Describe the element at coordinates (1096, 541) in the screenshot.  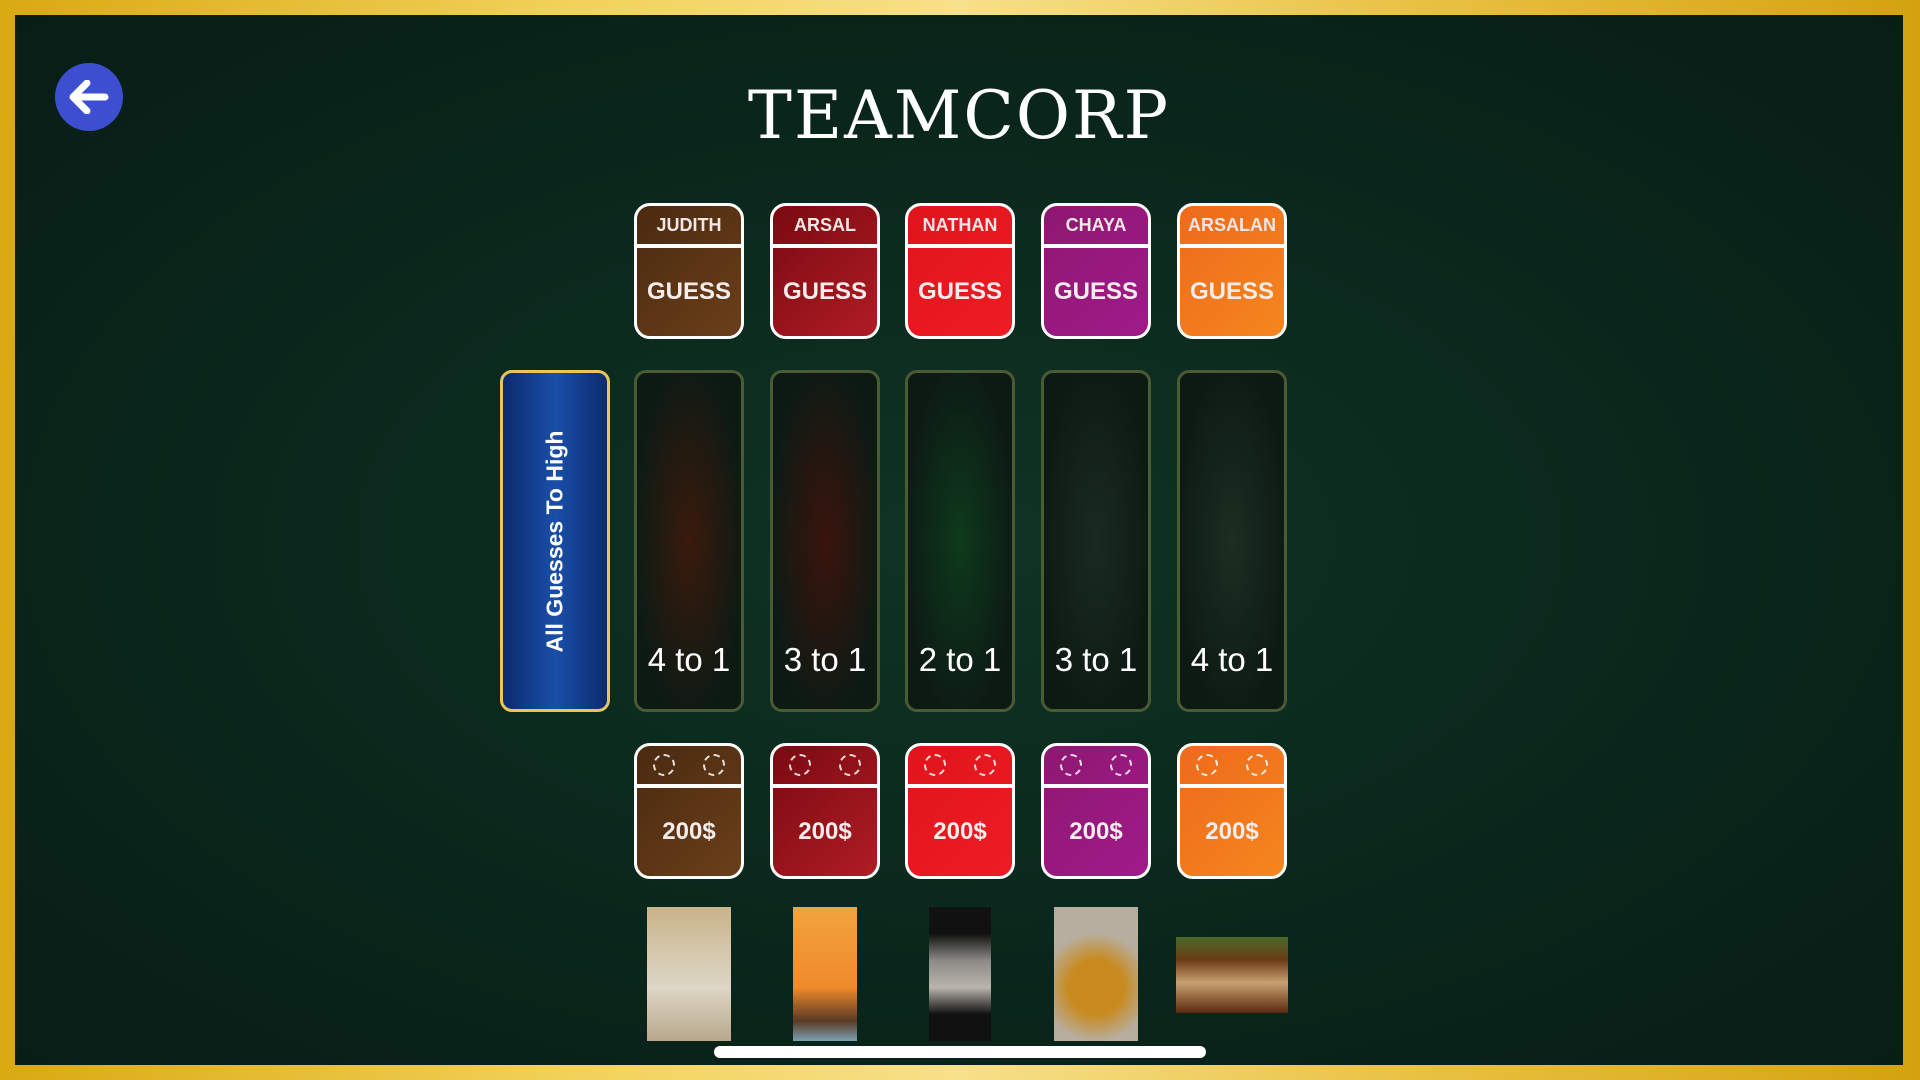
I see `odds-column-3: 3 to 1` at that location.